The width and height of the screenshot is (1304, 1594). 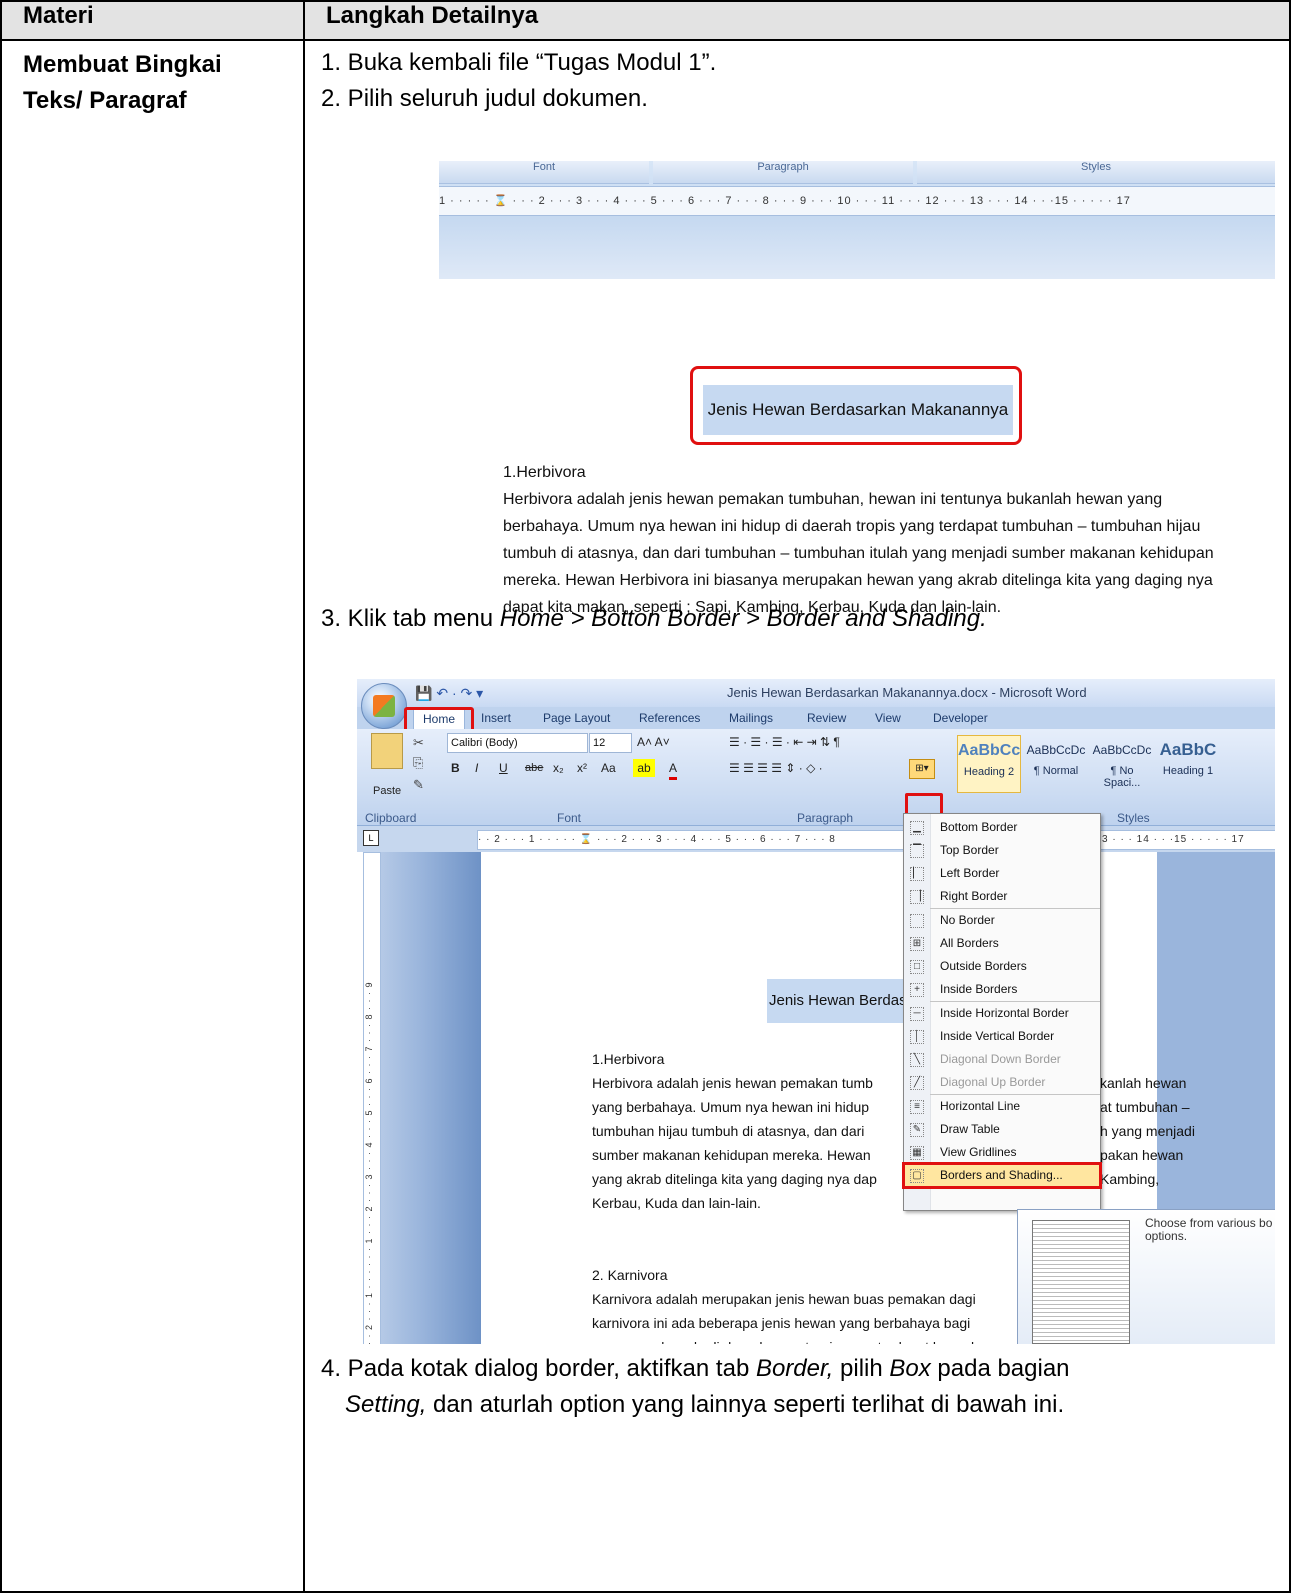 I want to click on all-borders-icon: ⊞, so click(x=917, y=944).